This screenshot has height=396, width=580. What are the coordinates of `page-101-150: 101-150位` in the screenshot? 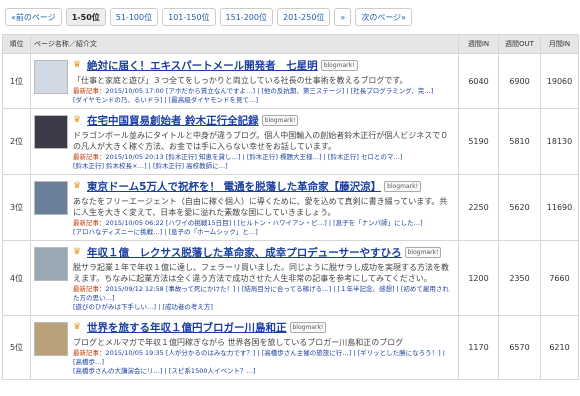 It's located at (189, 17).